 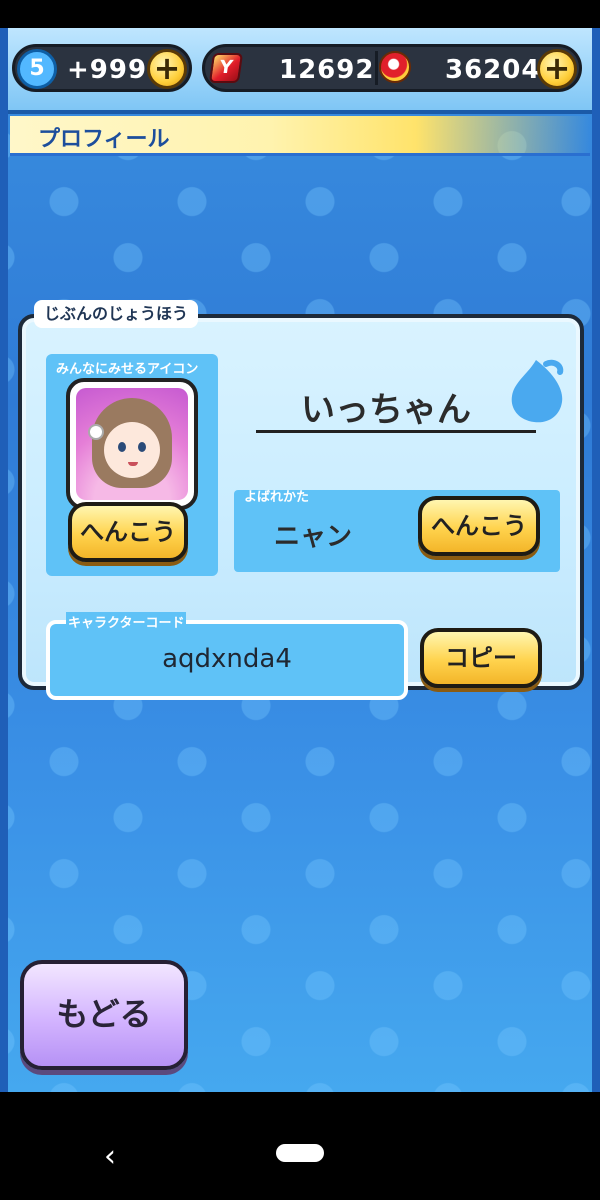 I want to click on currency-pill: Y 12692 36204 +, so click(x=392, y=68).